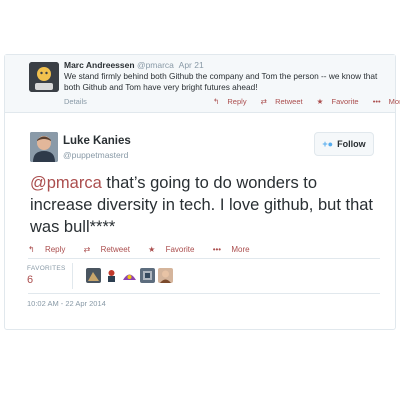 This screenshot has width=400, height=400. I want to click on parent-tweet-actions: ↰ Reply ⇄ Retweet ★ Favorite ••• More, so click(306, 101).